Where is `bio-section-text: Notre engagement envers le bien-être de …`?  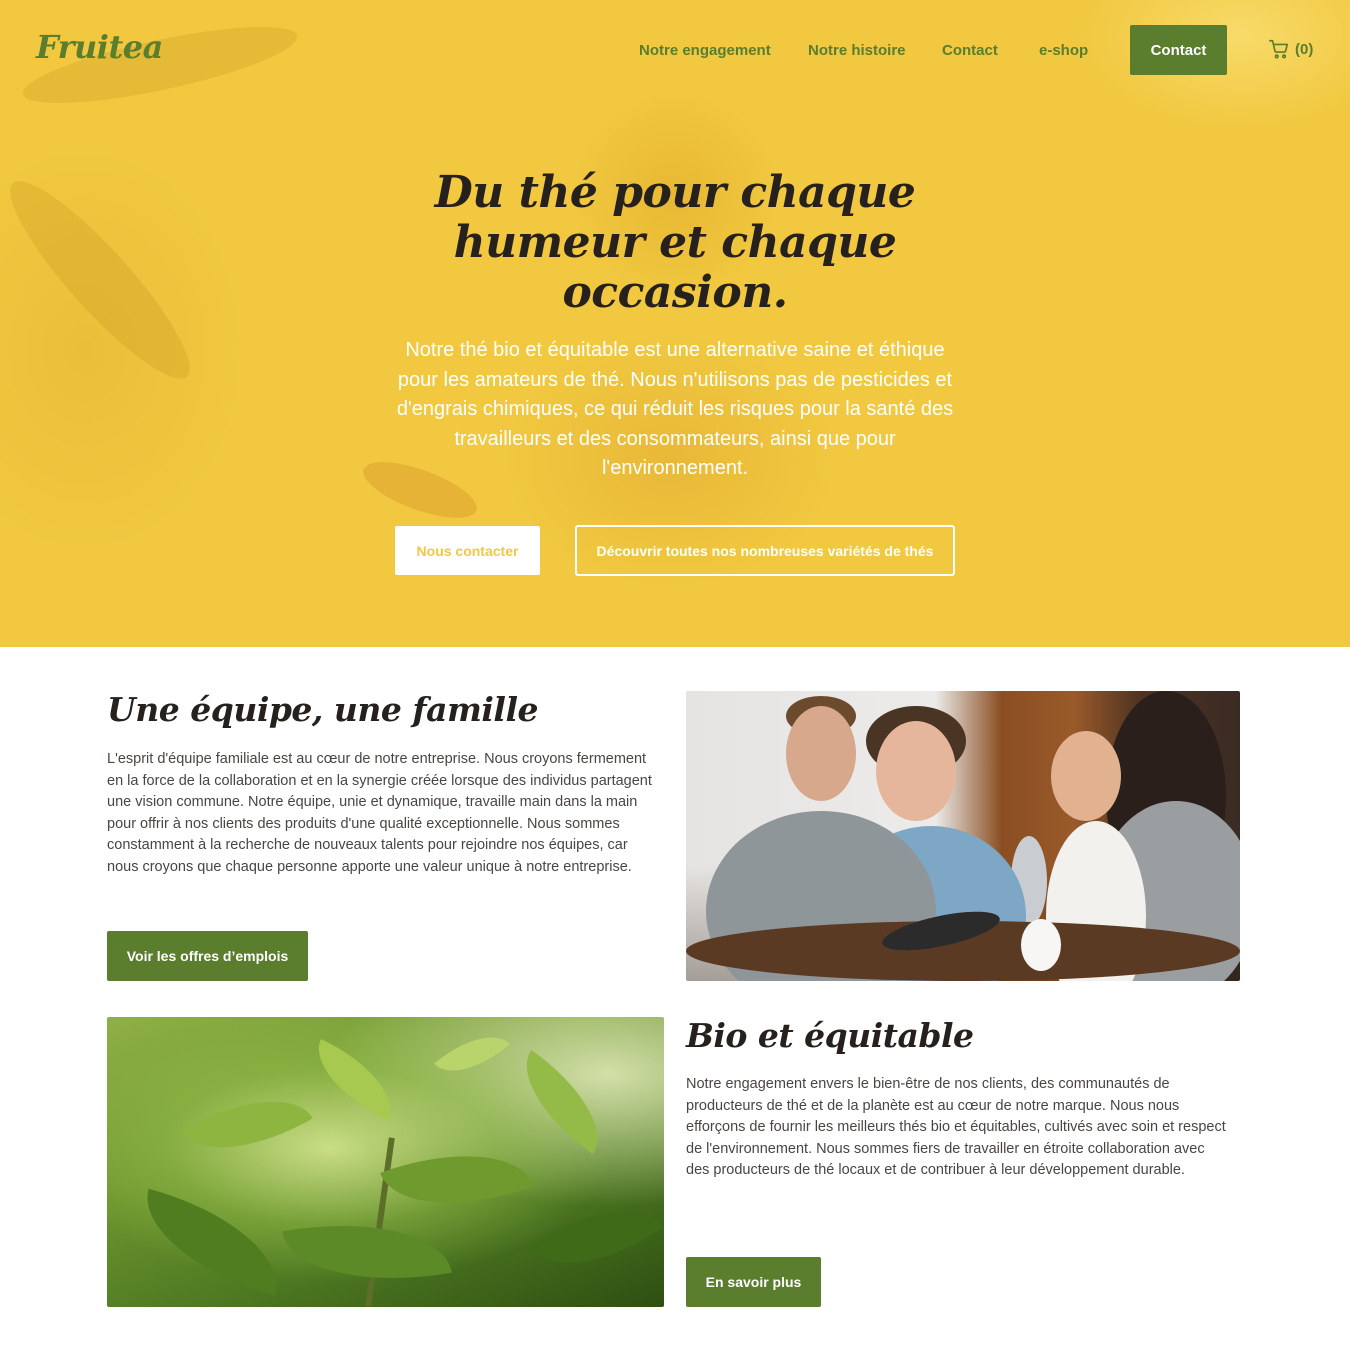 bio-section-text: Notre engagement envers le bien-être de … is located at coordinates (956, 1127).